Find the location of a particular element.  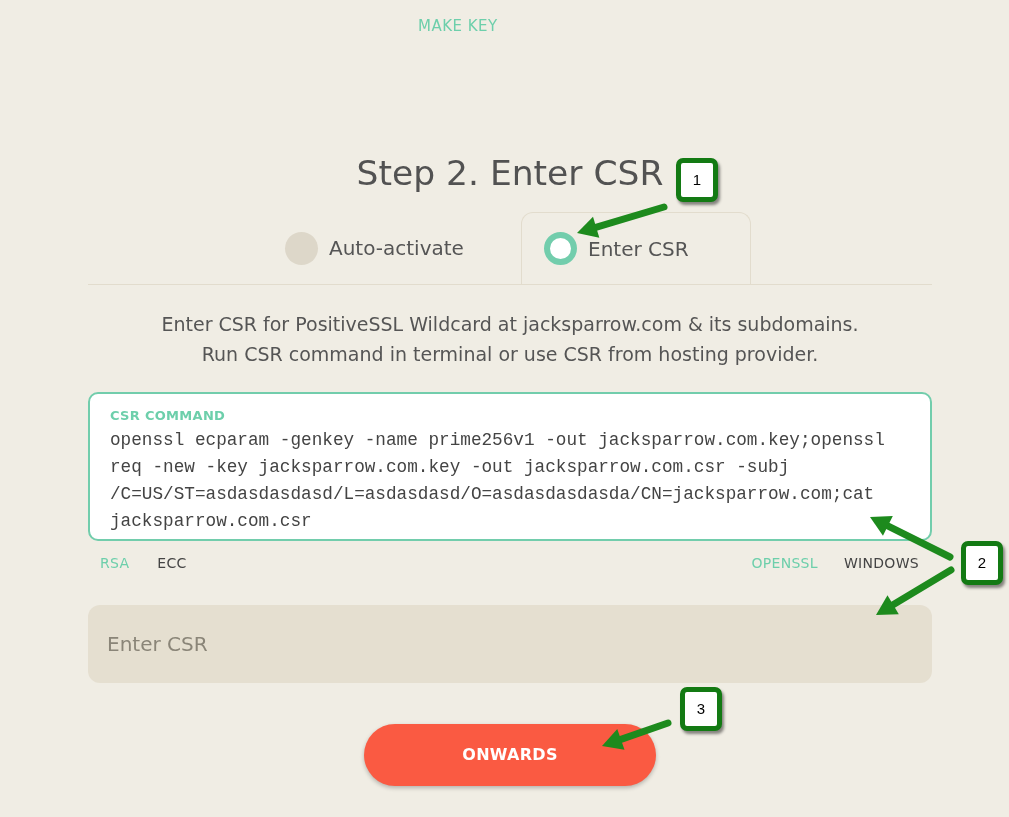

instructions-text: Enter CSR for PositiveSSL Wildcard at jacksparrow.com & its subdomains. Run CSR command in terminal or use CSR from hosting provider. is located at coordinates (510, 339).